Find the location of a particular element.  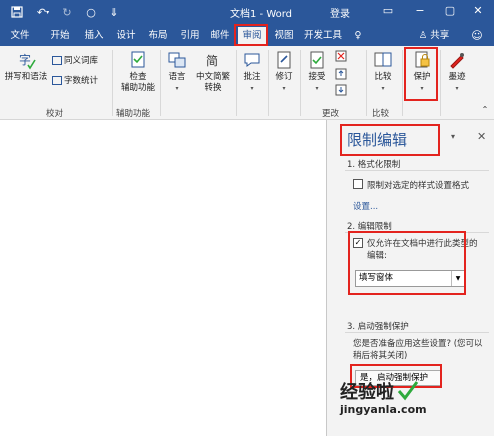

restore-icon: ▢ is located at coordinates (450, 11).